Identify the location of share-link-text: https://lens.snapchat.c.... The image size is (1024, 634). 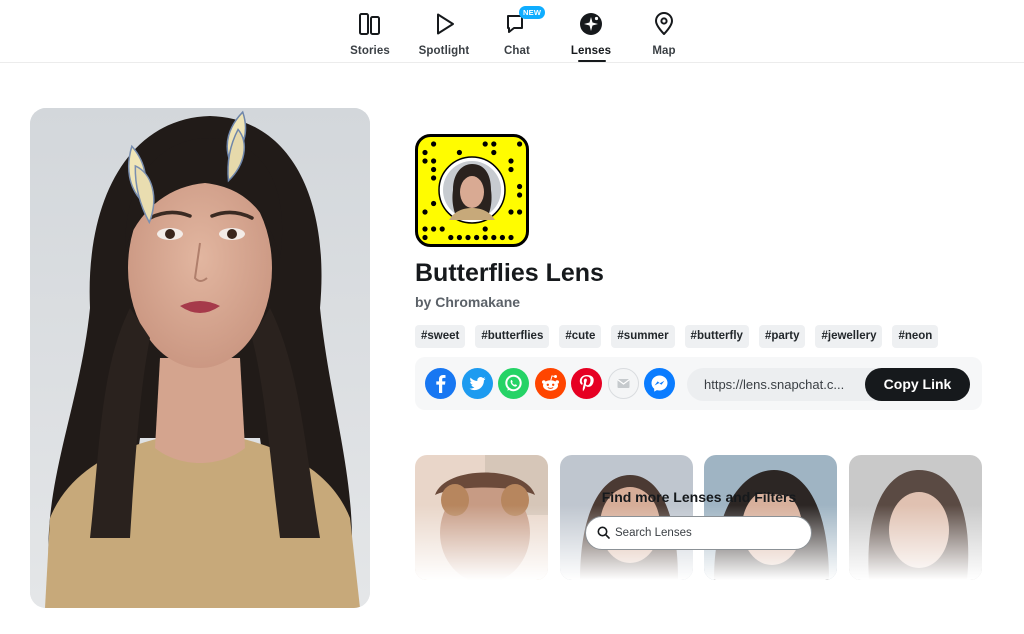
(783, 384).